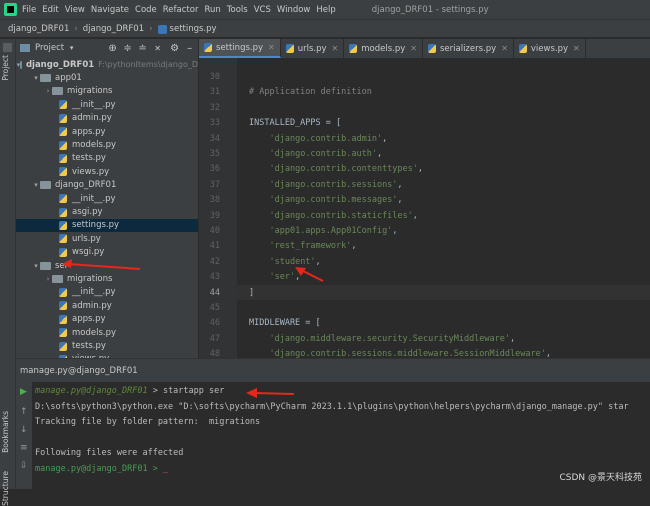 The width and height of the screenshot is (650, 506). What do you see at coordinates (107, 185) in the screenshot?
I see `tree-item: ▾ django_DRF01` at bounding box center [107, 185].